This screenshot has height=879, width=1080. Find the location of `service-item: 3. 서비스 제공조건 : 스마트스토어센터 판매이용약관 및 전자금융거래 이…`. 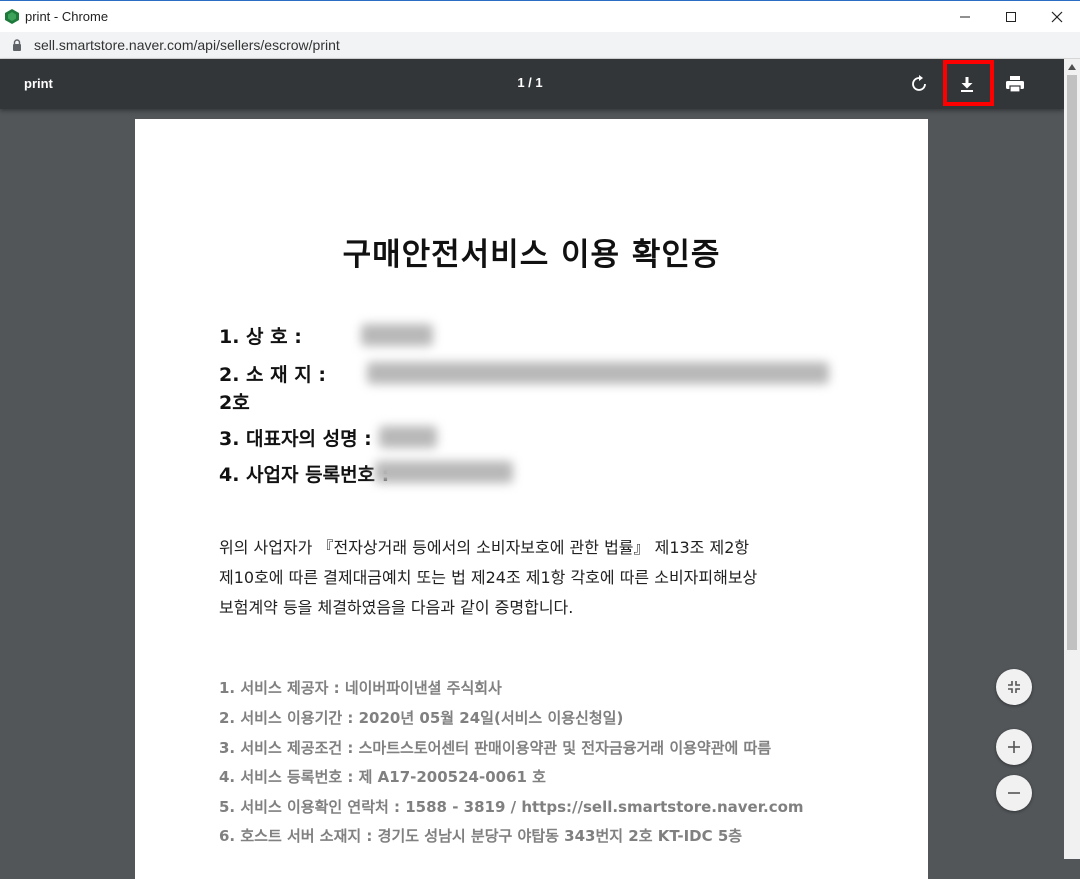

service-item: 3. 서비스 제공조건 : 스마트스토어센터 판매이용약관 및 전자금융거래 이… is located at coordinates (495, 748).